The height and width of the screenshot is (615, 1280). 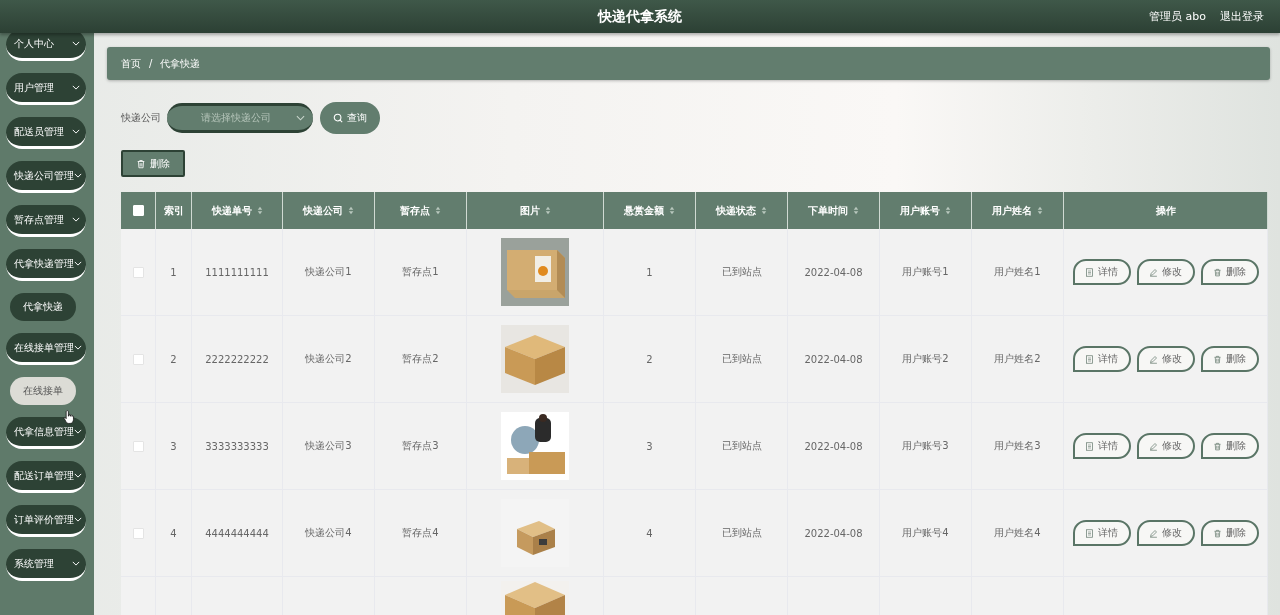 What do you see at coordinates (46, 265) in the screenshot?
I see `menu-item: 代拿快递管理` at bounding box center [46, 265].